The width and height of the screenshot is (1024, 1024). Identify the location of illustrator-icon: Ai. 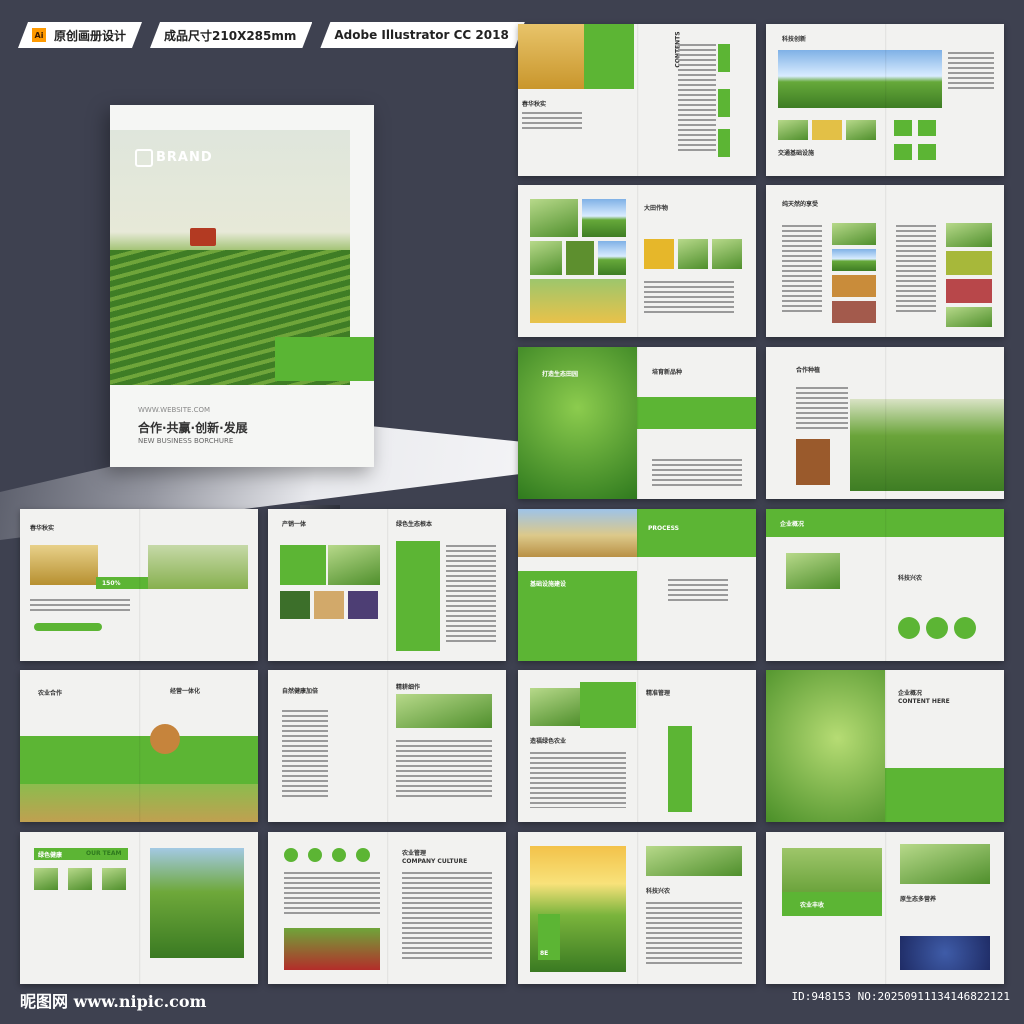
(39, 35).